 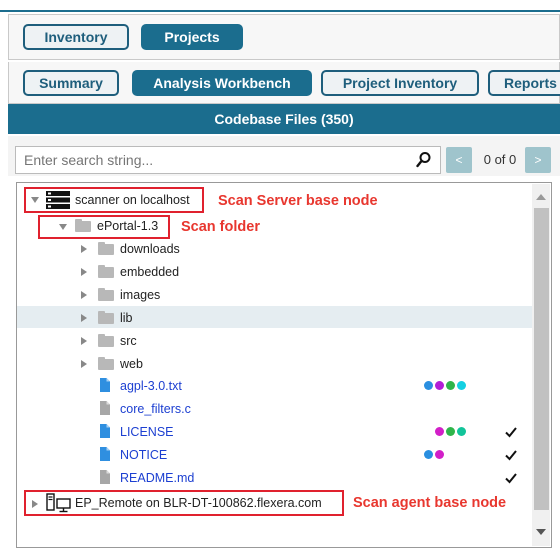 I want to click on scroll-down-arrow-icon, so click(x=541, y=532).